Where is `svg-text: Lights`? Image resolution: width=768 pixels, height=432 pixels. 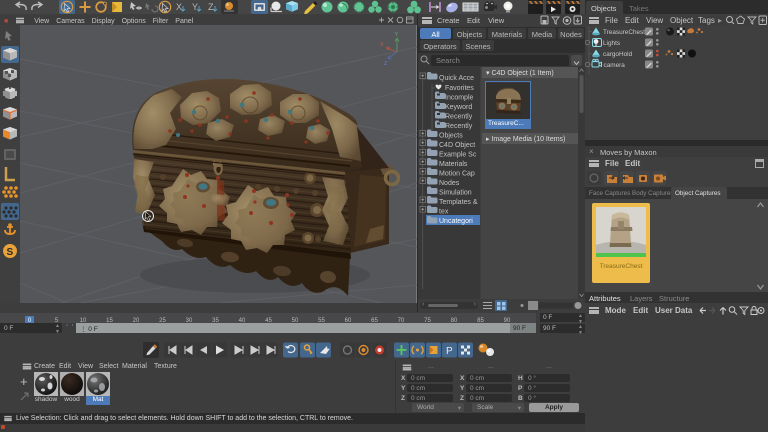
svg-text: Lights is located at coordinates (611, 43).